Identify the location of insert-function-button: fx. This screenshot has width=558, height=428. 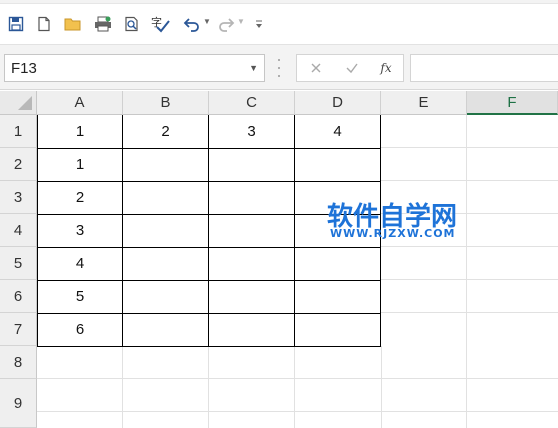
(386, 68).